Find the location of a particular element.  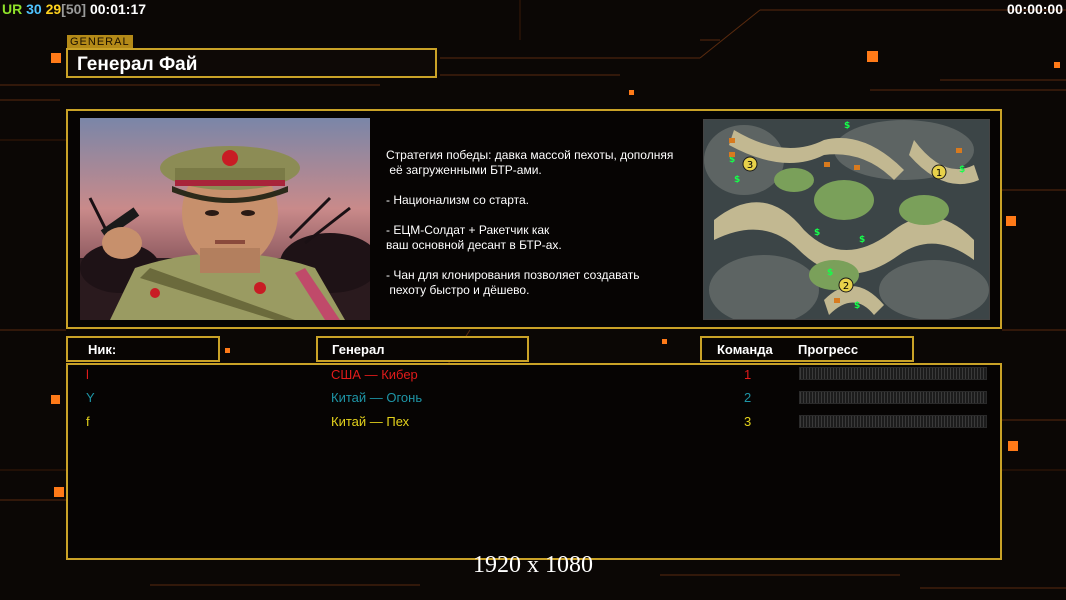

general-header-label: Генерал is located at coordinates (358, 349).